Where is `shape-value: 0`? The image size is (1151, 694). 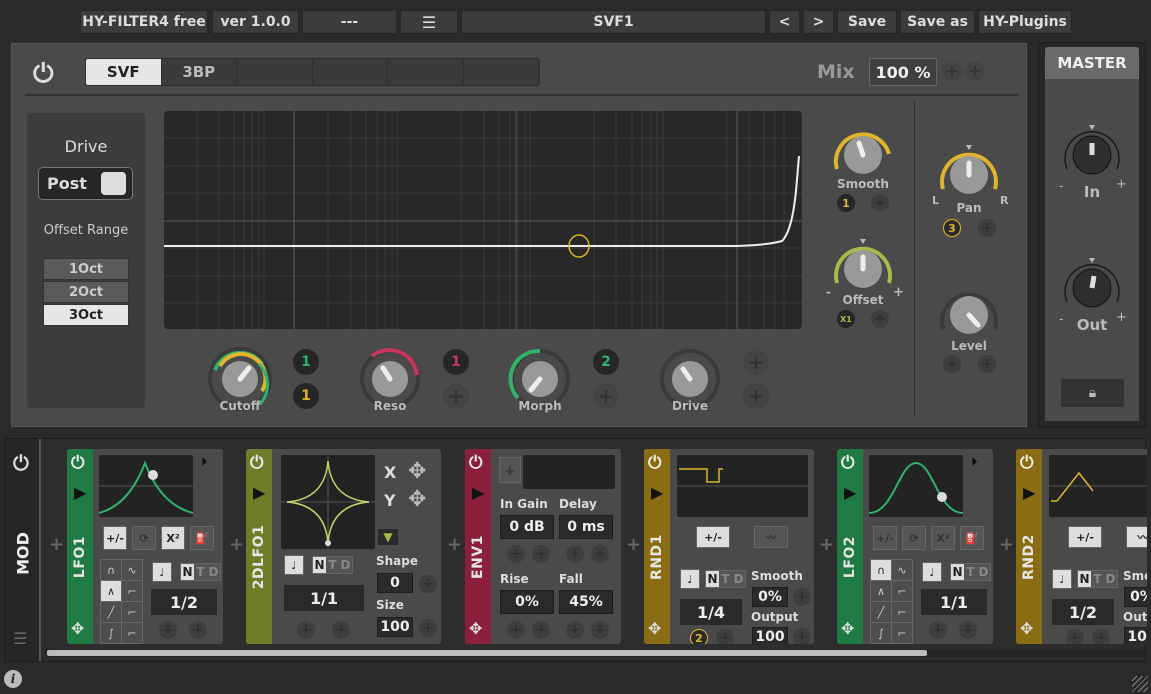 shape-value: 0 is located at coordinates (395, 583).